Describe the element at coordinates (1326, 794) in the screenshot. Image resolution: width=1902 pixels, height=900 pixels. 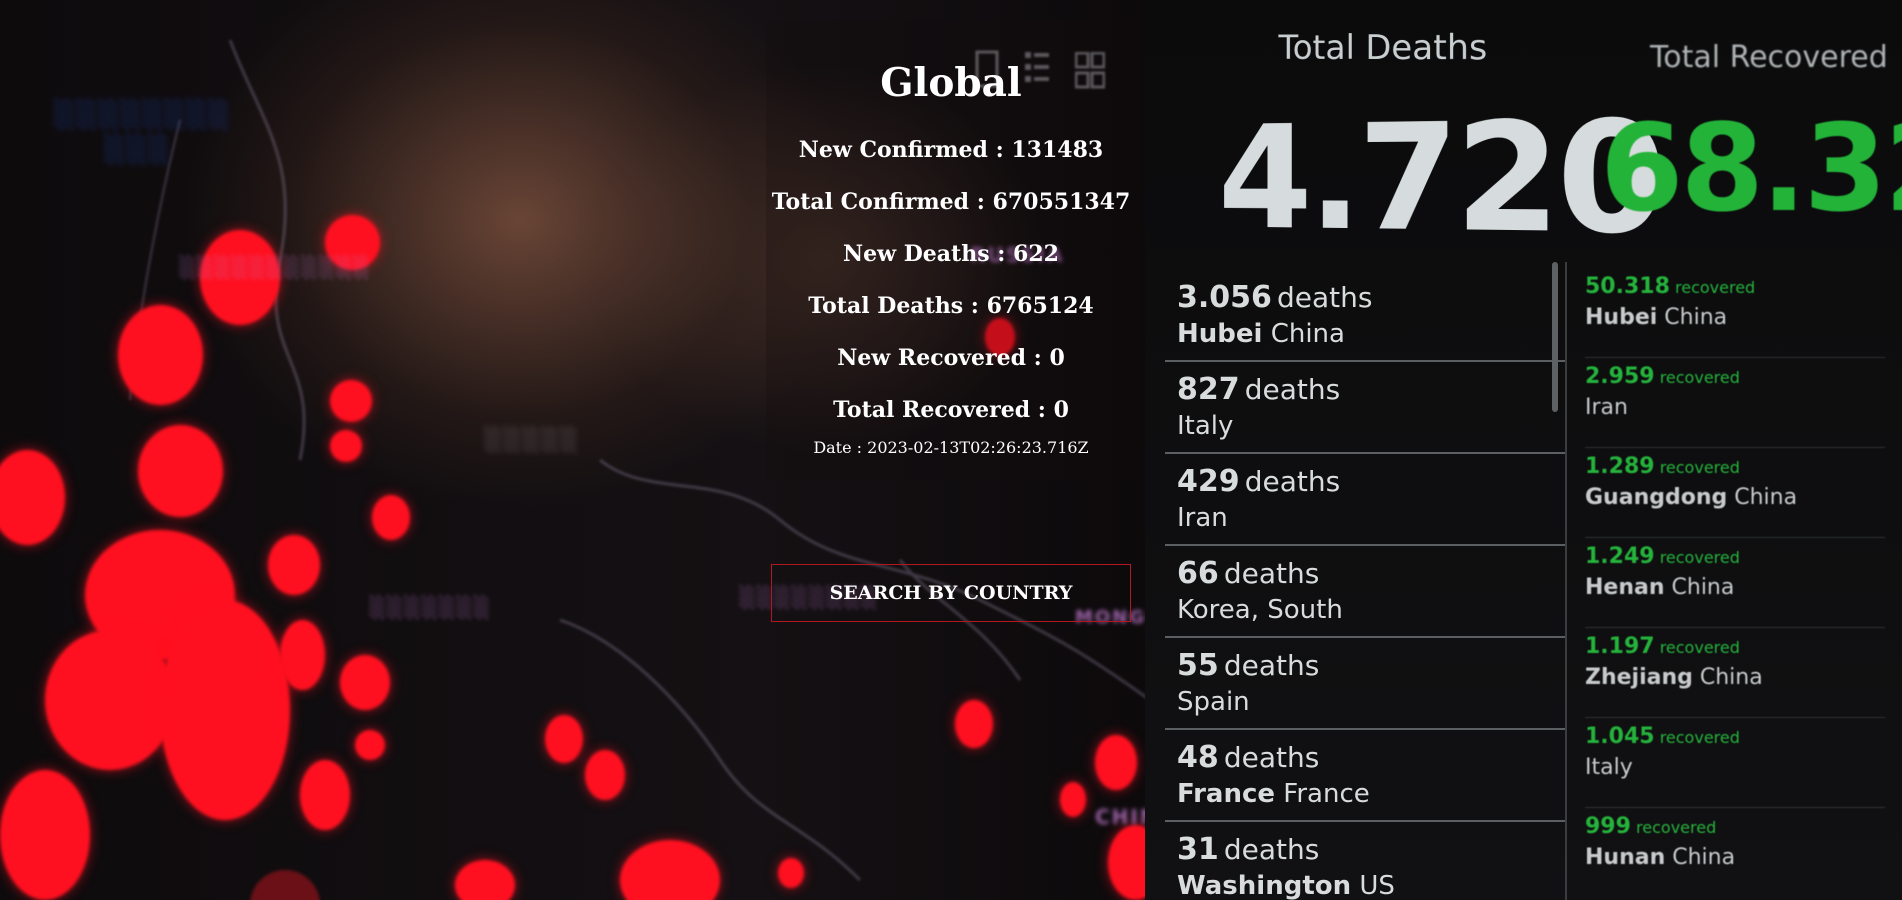
I see `death-country: France` at that location.